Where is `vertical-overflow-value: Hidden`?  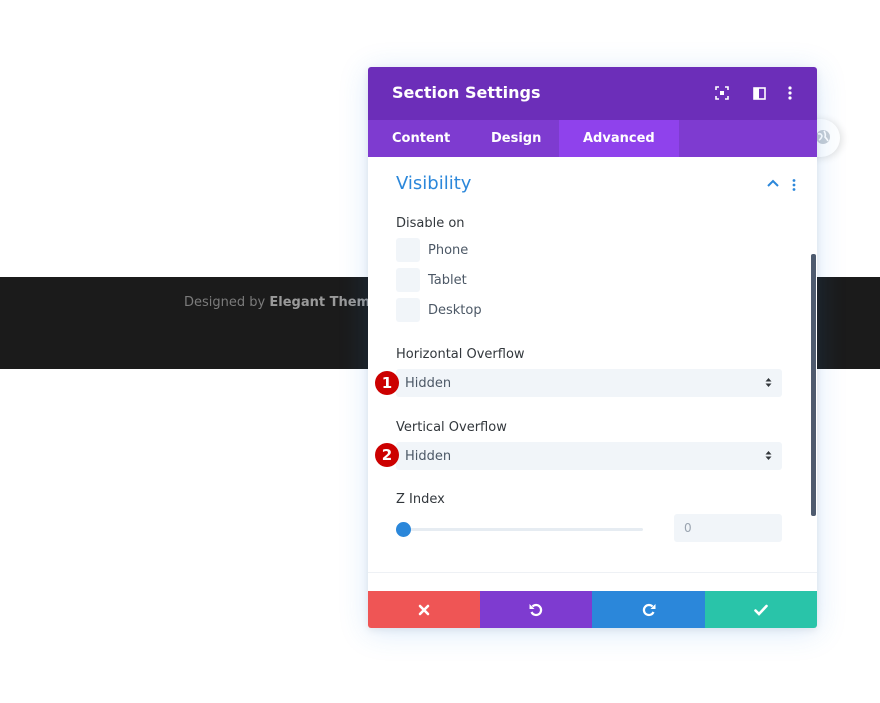
vertical-overflow-value: Hidden is located at coordinates (428, 456).